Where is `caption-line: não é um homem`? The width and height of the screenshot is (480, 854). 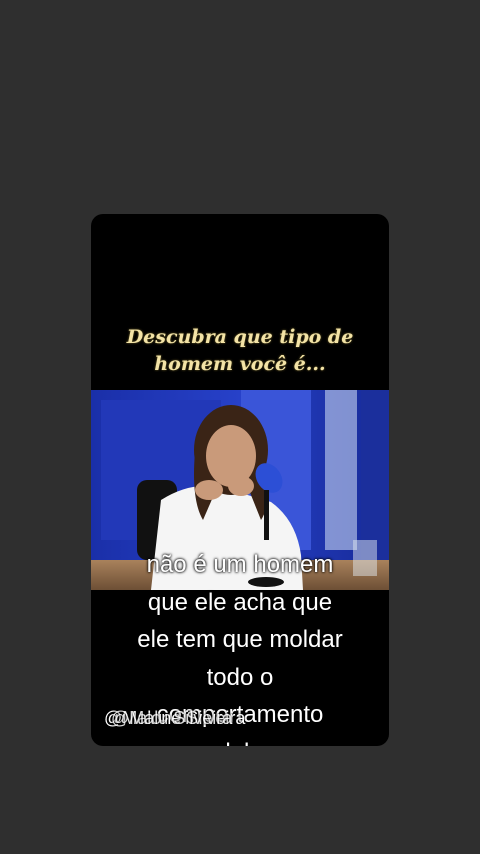 caption-line: não é um homem is located at coordinates (240, 564).